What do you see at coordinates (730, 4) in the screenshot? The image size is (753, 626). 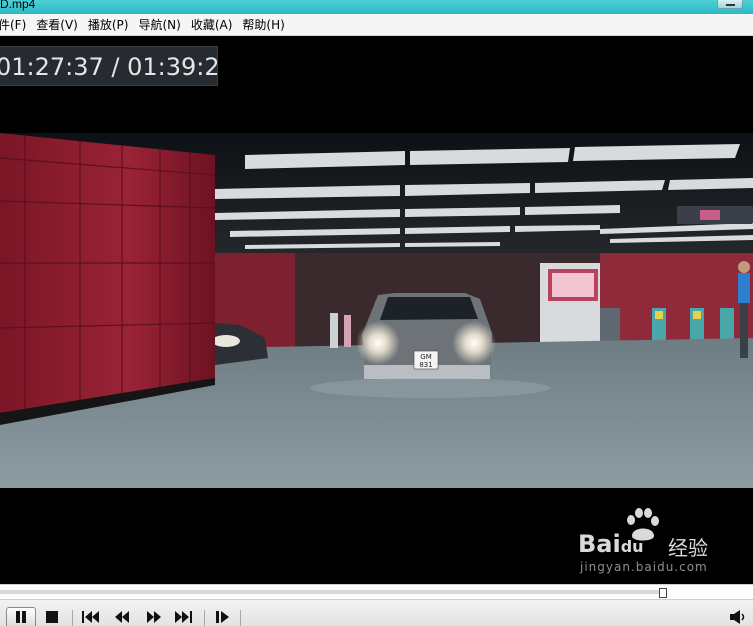 I see `minimize-button` at bounding box center [730, 4].